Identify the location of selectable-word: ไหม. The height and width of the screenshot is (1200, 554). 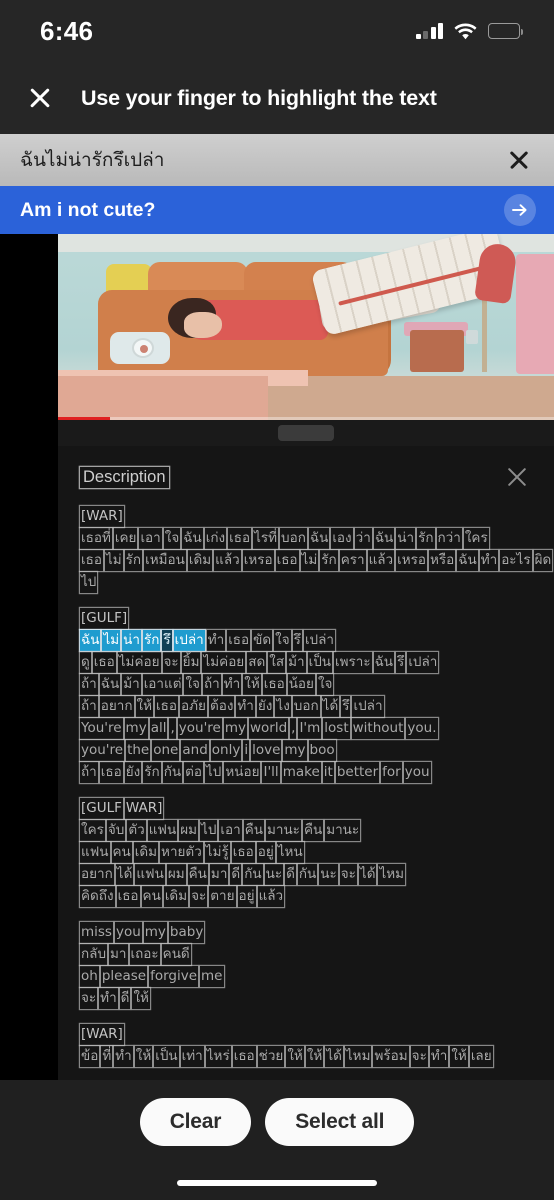
(358, 1056).